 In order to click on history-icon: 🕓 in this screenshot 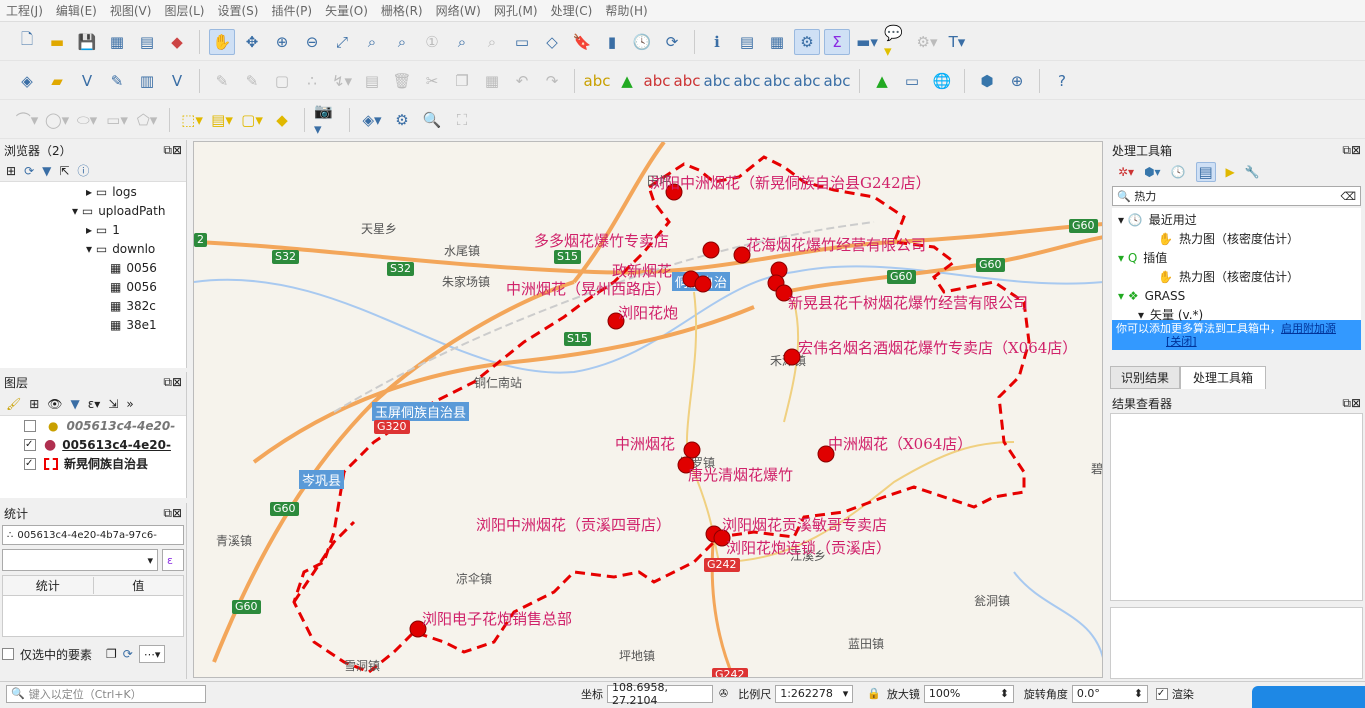, I will do `click(1178, 172)`.